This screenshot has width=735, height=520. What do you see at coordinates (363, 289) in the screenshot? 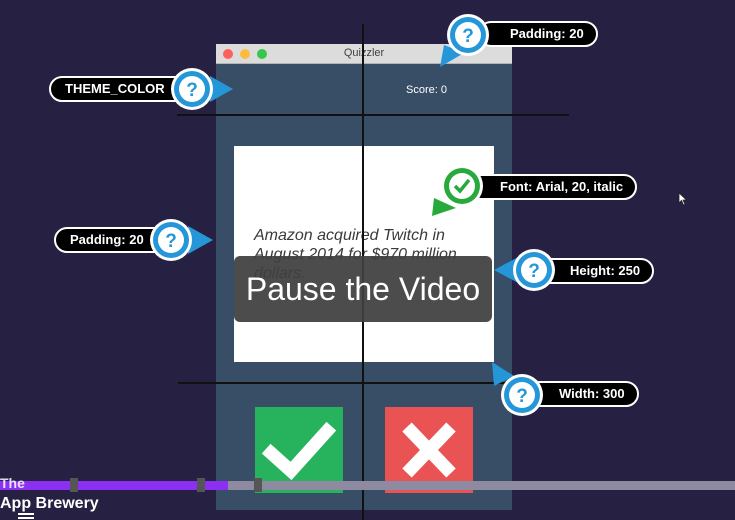
I see `pause-video-overlay: Pause the Video` at bounding box center [363, 289].